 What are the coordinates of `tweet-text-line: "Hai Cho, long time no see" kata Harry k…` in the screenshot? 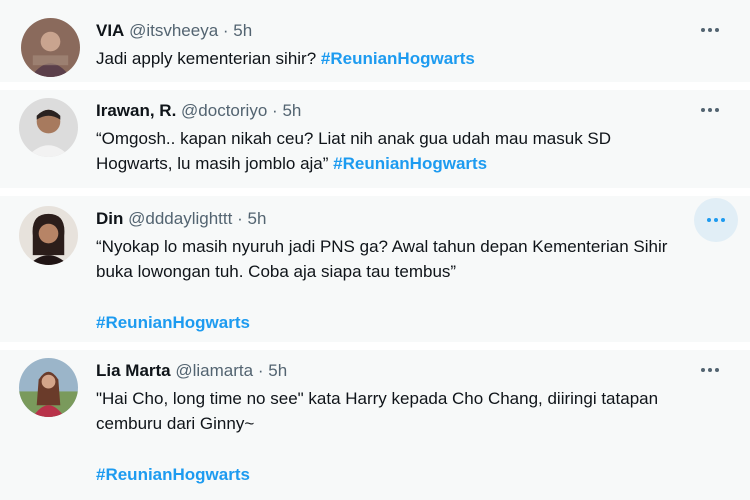 It's located at (377, 398).